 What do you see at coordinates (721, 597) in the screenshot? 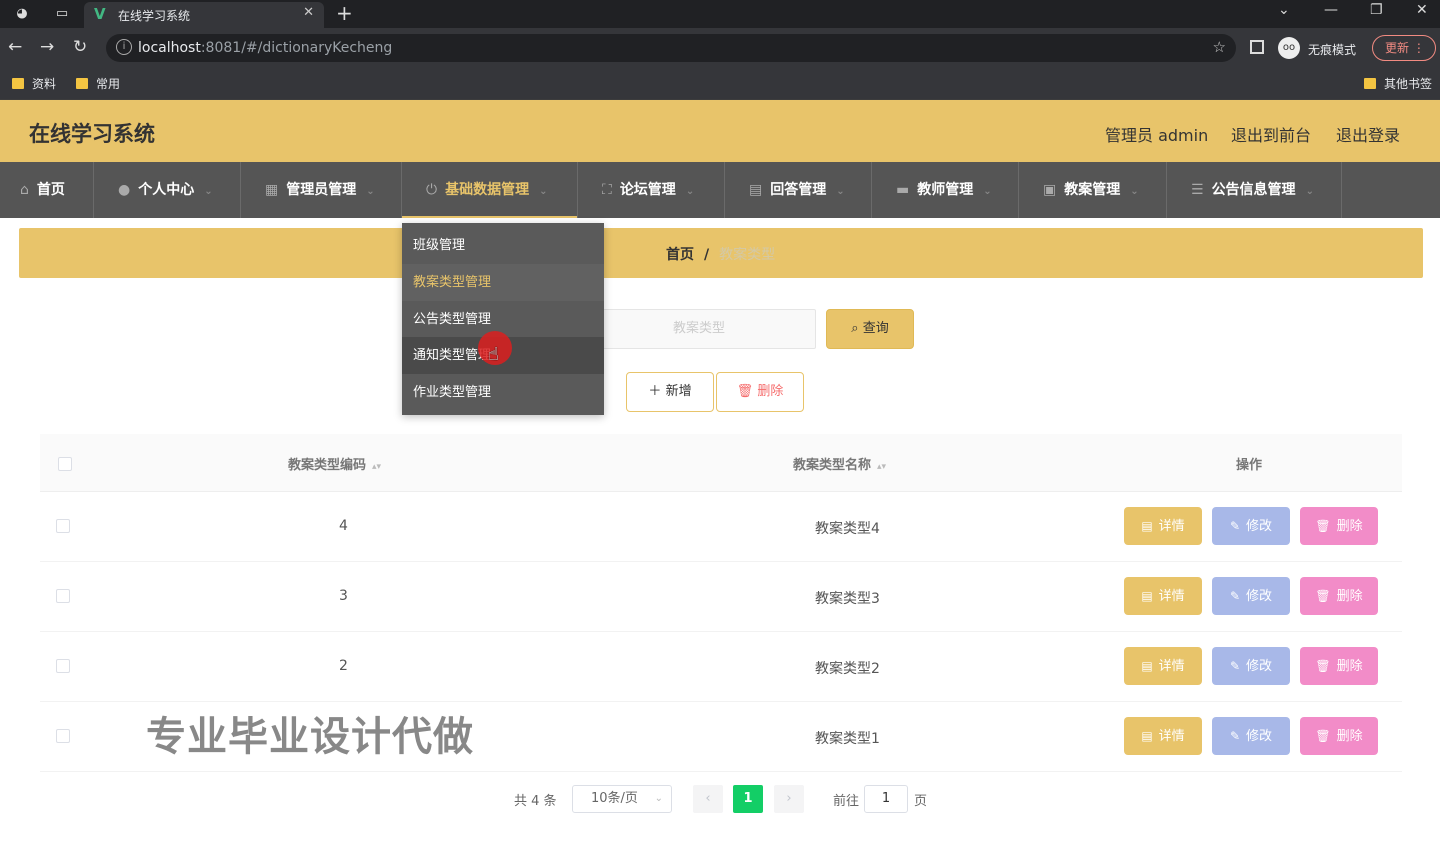
I see `table-row: 3 教案类型3 ▤ 详情 ✎ 修改 🗑 删除` at bounding box center [721, 597].